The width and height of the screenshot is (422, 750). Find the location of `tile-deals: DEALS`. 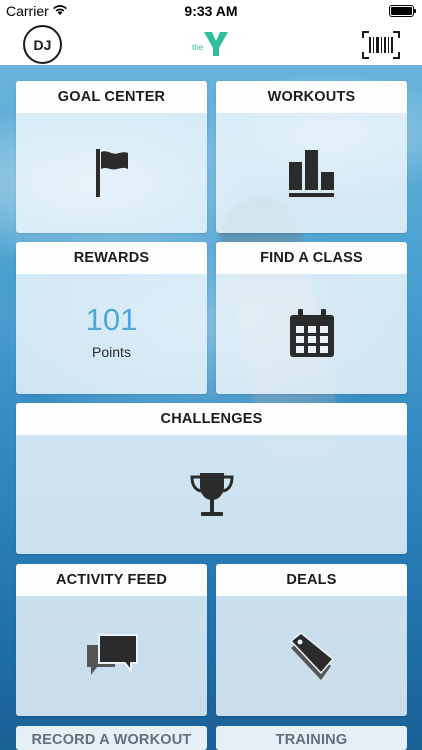

tile-deals: DEALS is located at coordinates (311, 640).